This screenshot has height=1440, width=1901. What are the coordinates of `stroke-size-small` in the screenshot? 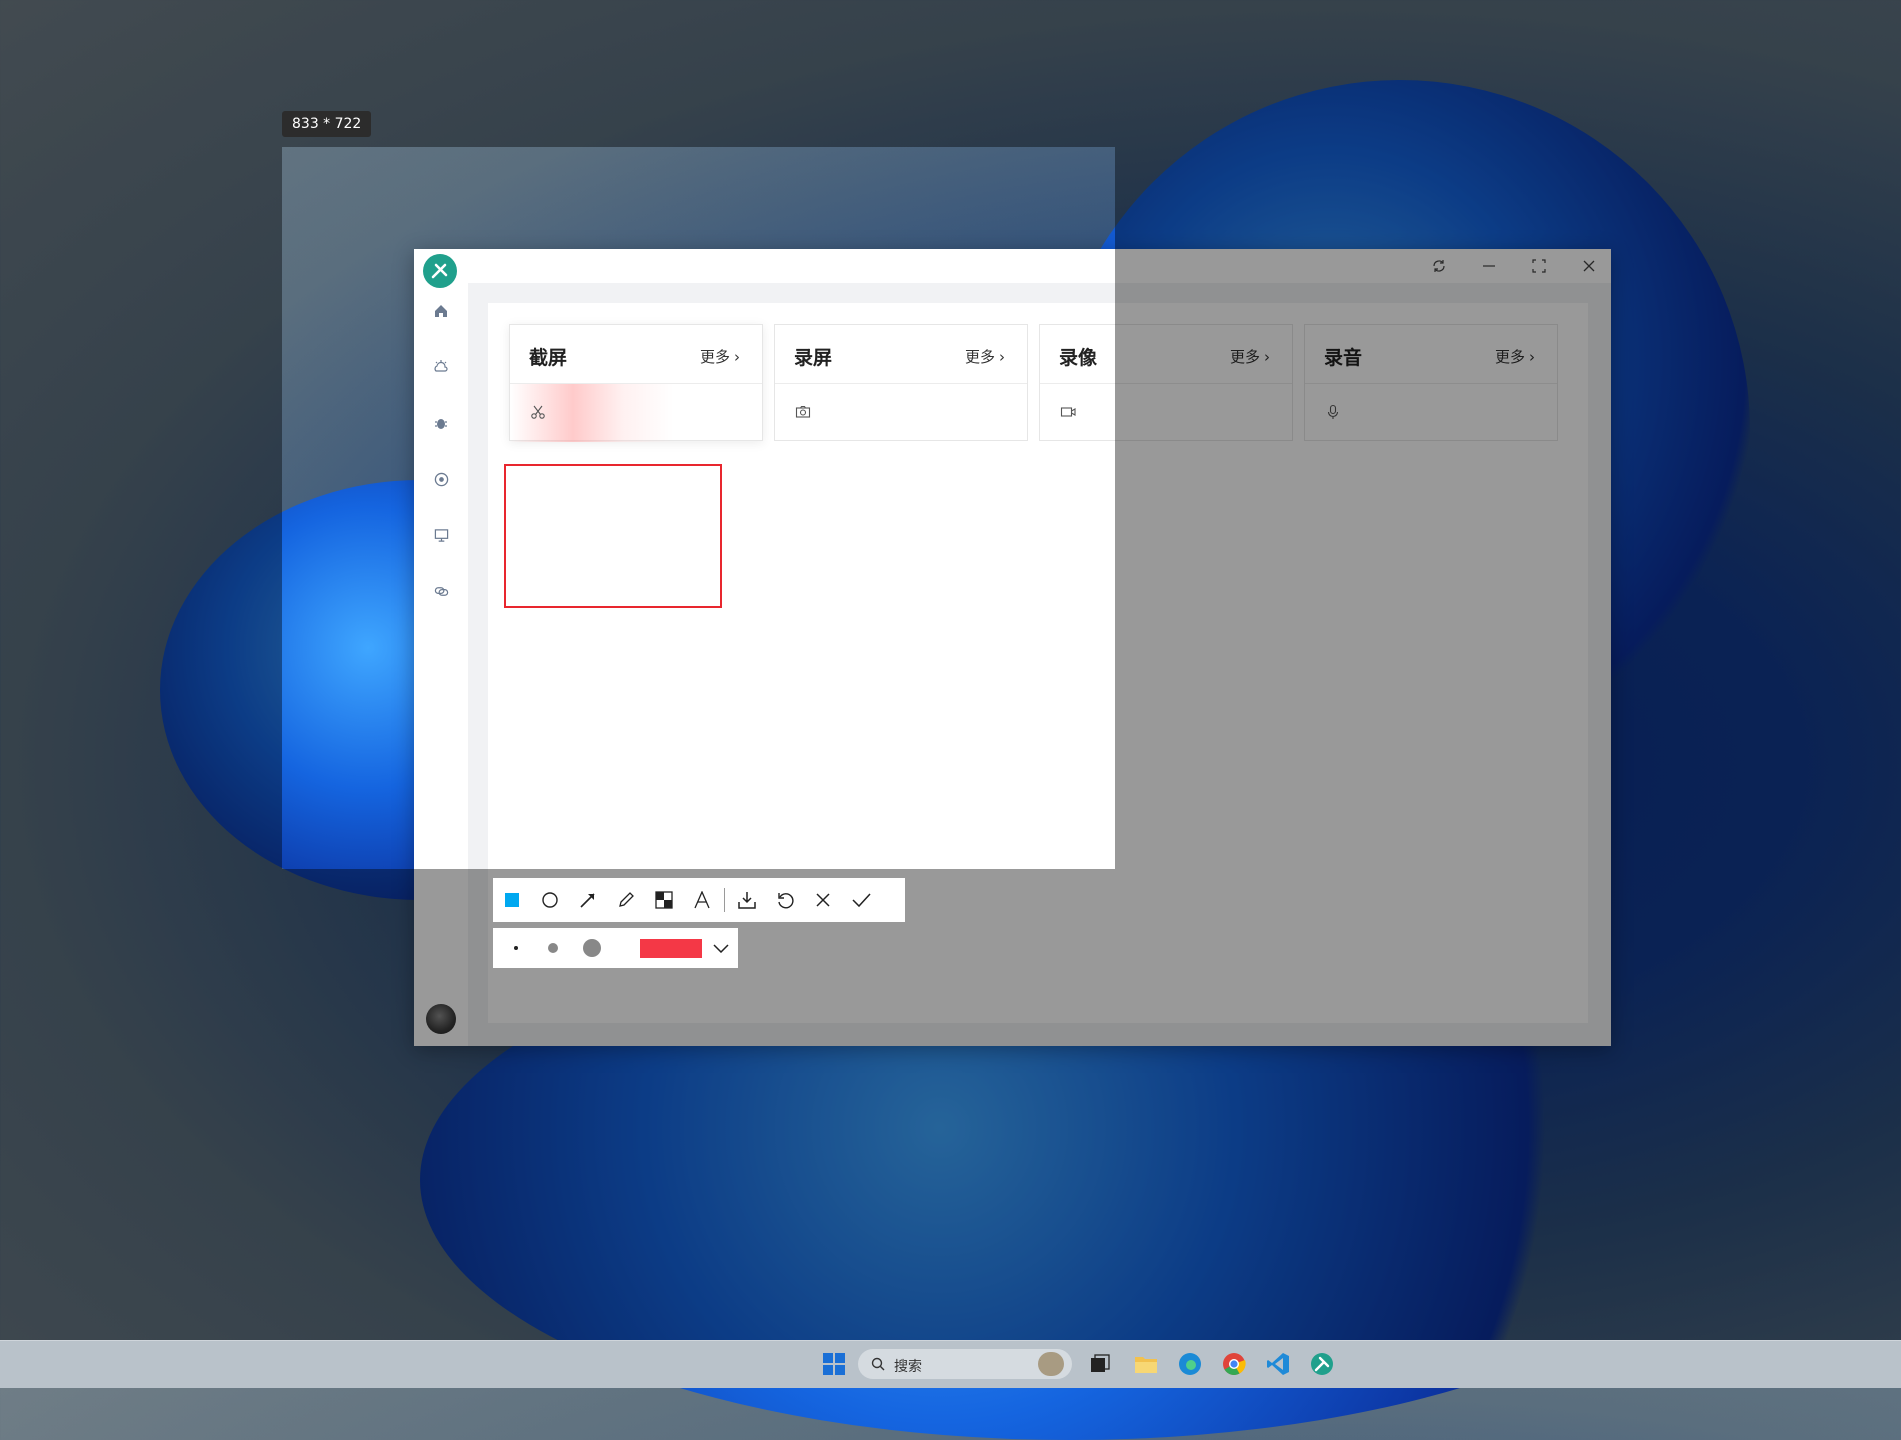 It's located at (516, 948).